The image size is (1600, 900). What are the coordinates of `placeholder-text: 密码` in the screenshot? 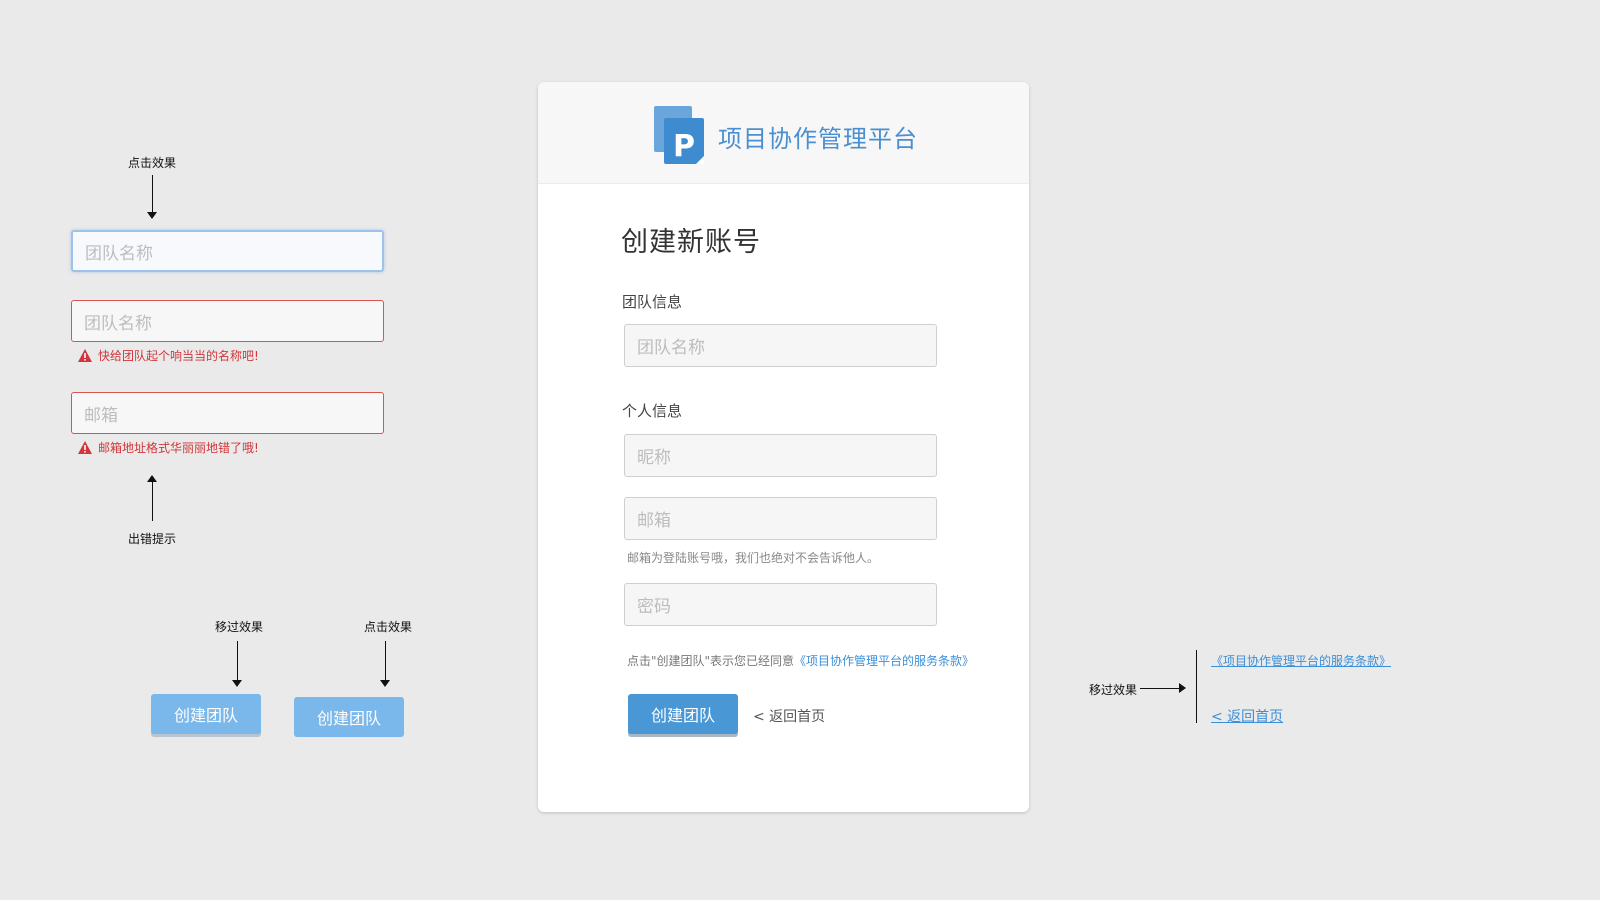 It's located at (654, 607).